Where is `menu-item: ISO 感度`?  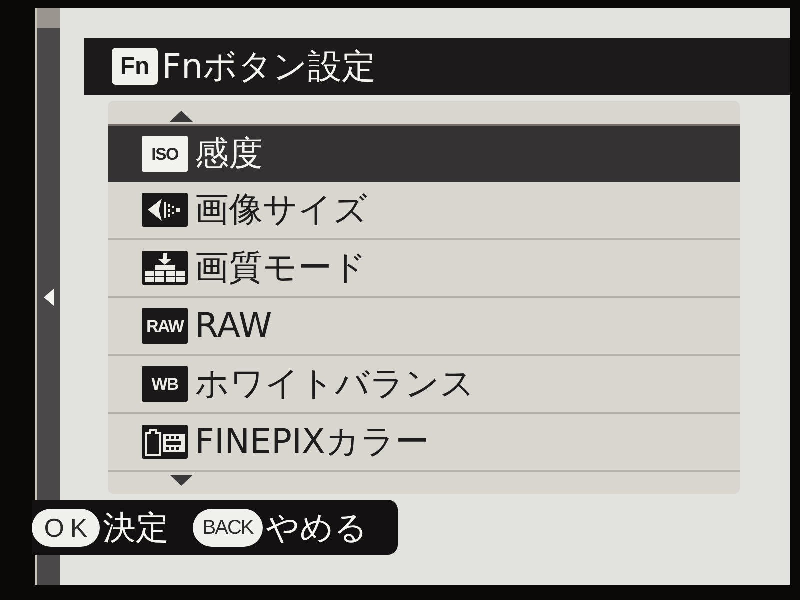
menu-item: ISO 感度 is located at coordinates (424, 153).